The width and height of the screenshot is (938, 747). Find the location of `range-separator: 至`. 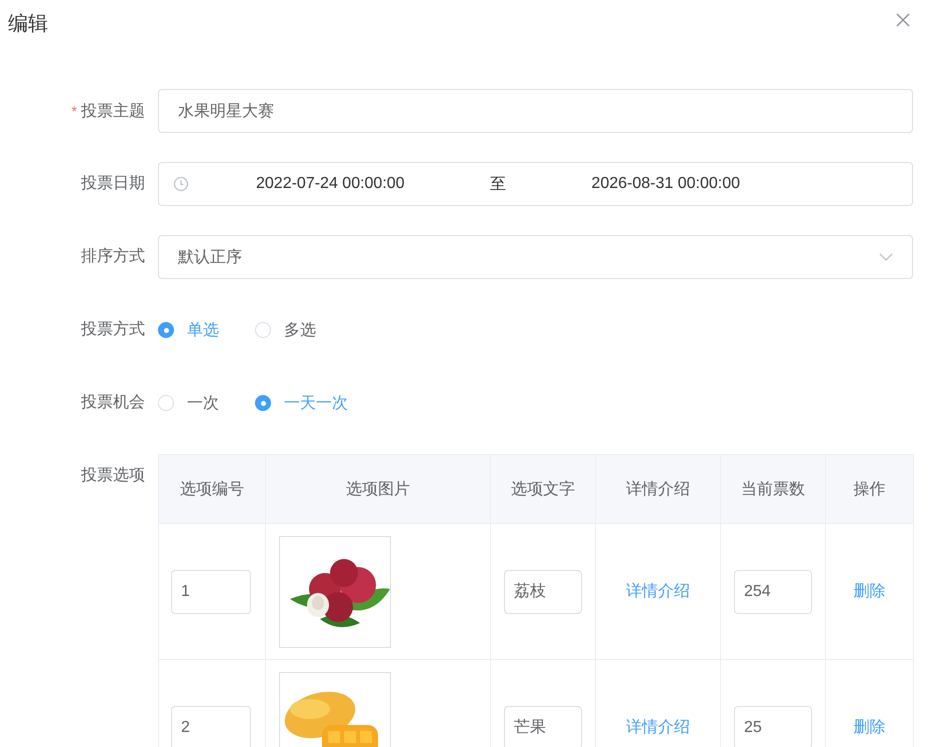

range-separator: 至 is located at coordinates (498, 184).